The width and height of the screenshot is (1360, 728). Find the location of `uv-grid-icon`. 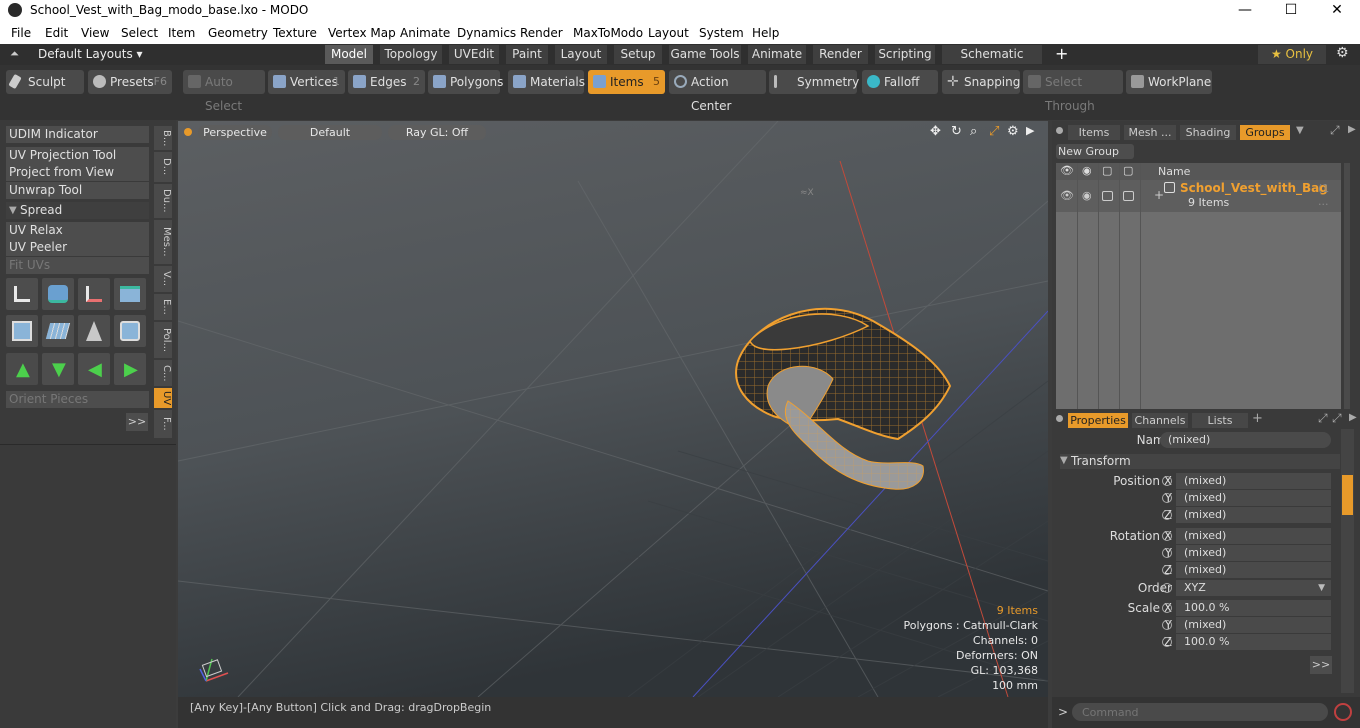

uv-grid-icon is located at coordinates (58, 331).